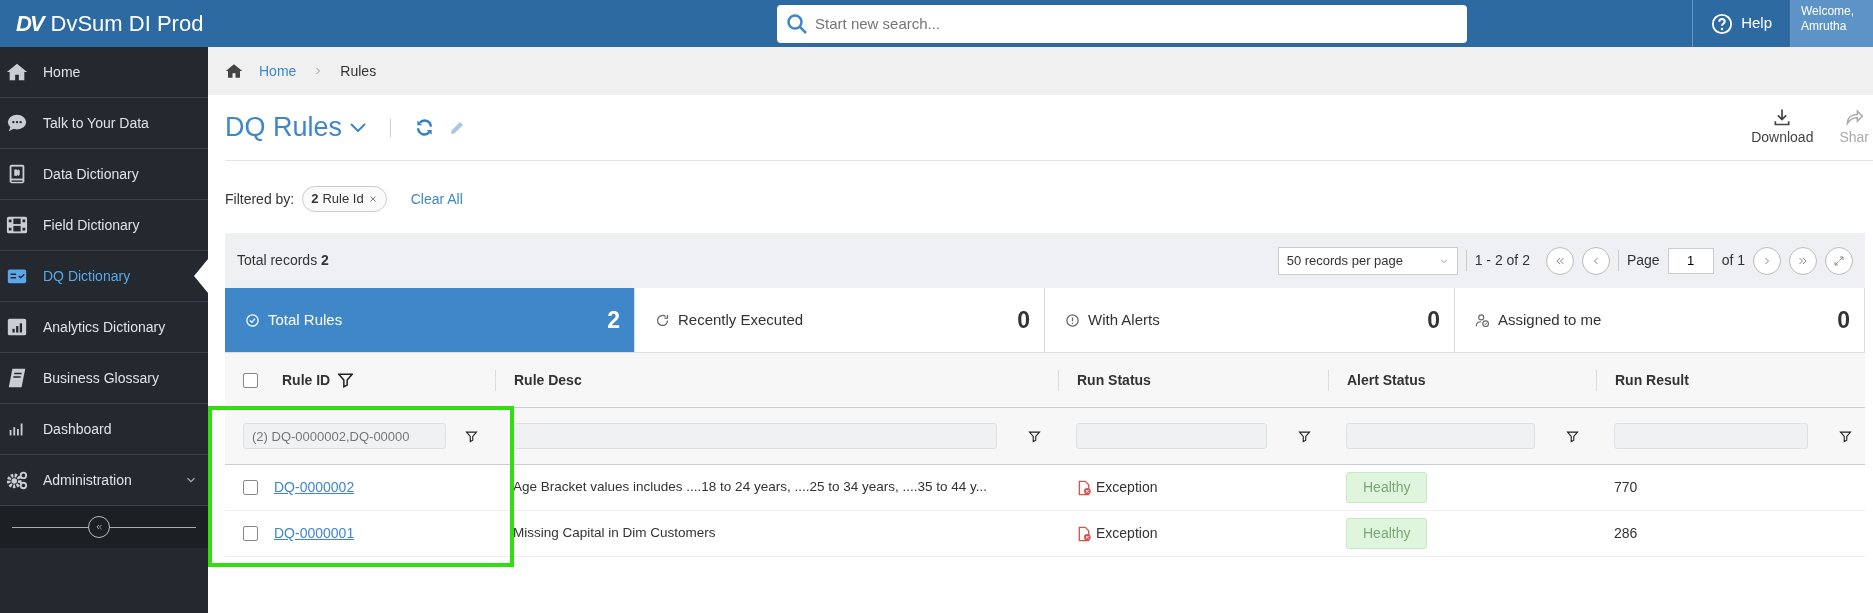 The width and height of the screenshot is (1873, 613). What do you see at coordinates (548, 380) in the screenshot?
I see `column-header: Rule Desc` at bounding box center [548, 380].